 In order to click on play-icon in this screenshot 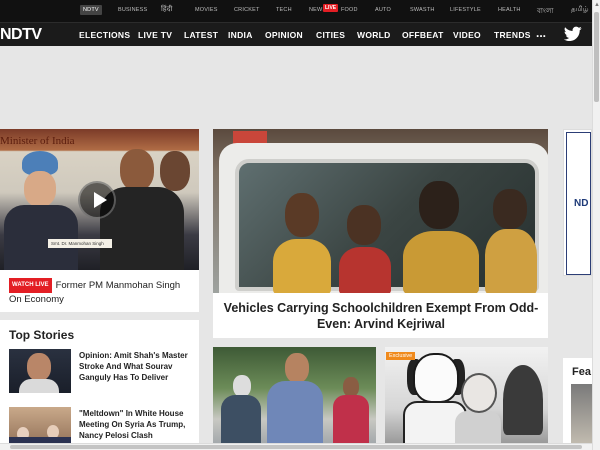, I will do `click(97, 200)`.